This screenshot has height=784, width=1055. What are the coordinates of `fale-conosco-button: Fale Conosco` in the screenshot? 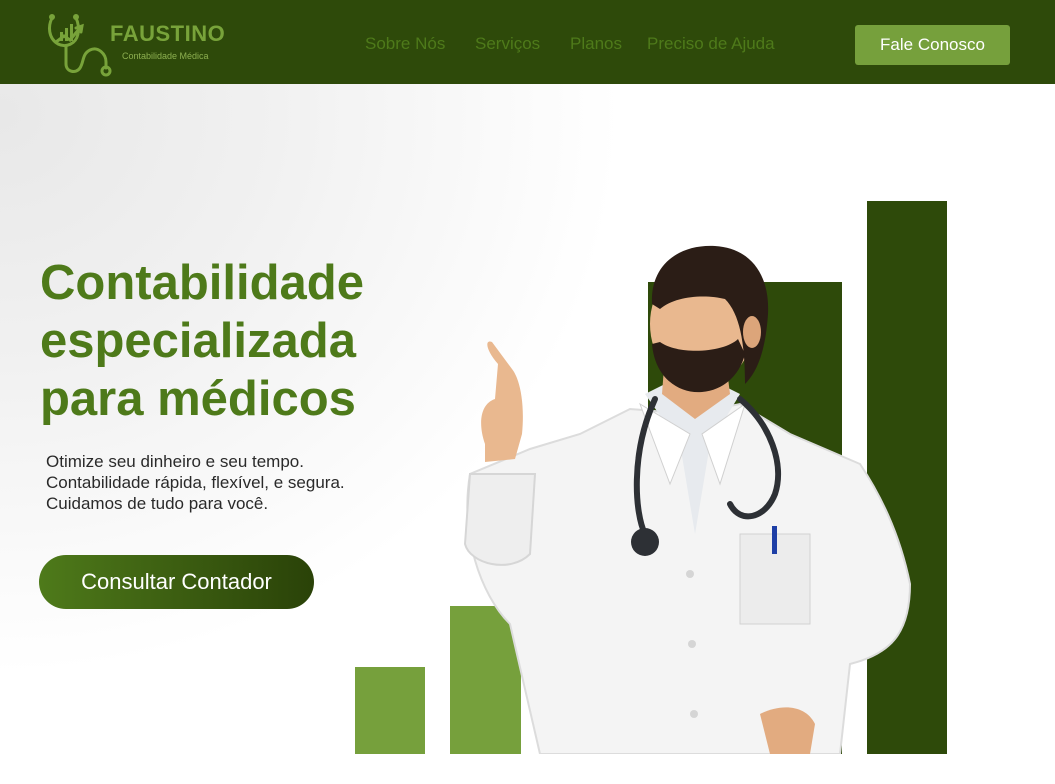 It's located at (932, 45).